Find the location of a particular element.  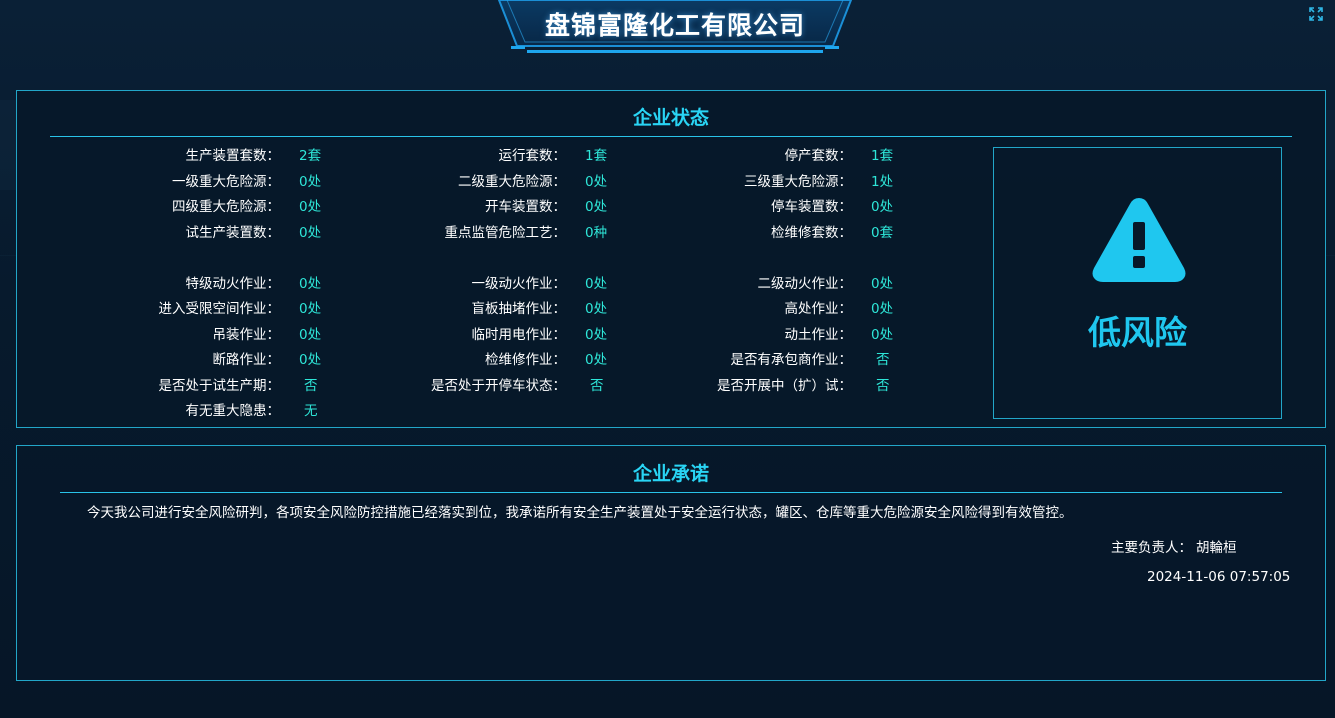

status-item-label: 停车装置数： is located at coordinates (811, 207).